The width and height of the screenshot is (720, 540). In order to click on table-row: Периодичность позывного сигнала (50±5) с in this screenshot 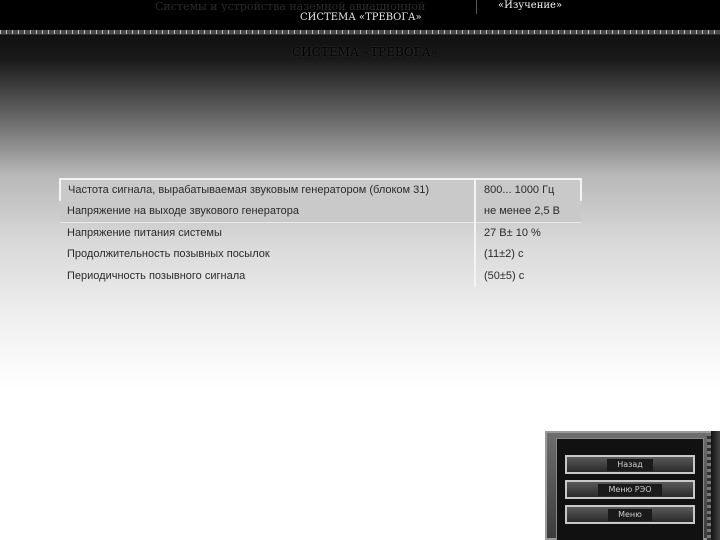, I will do `click(320, 276)`.